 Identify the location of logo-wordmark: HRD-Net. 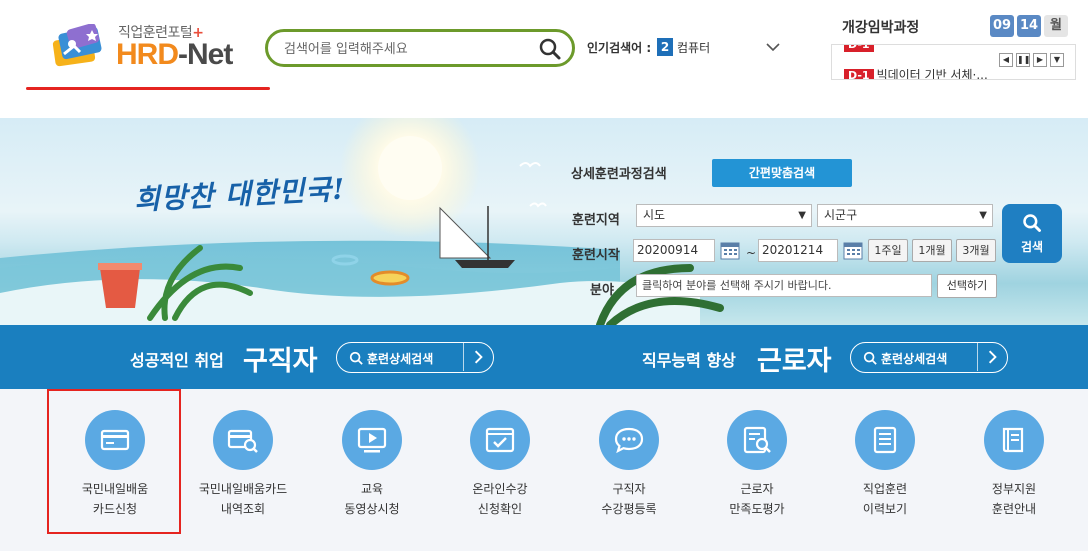
(174, 54).